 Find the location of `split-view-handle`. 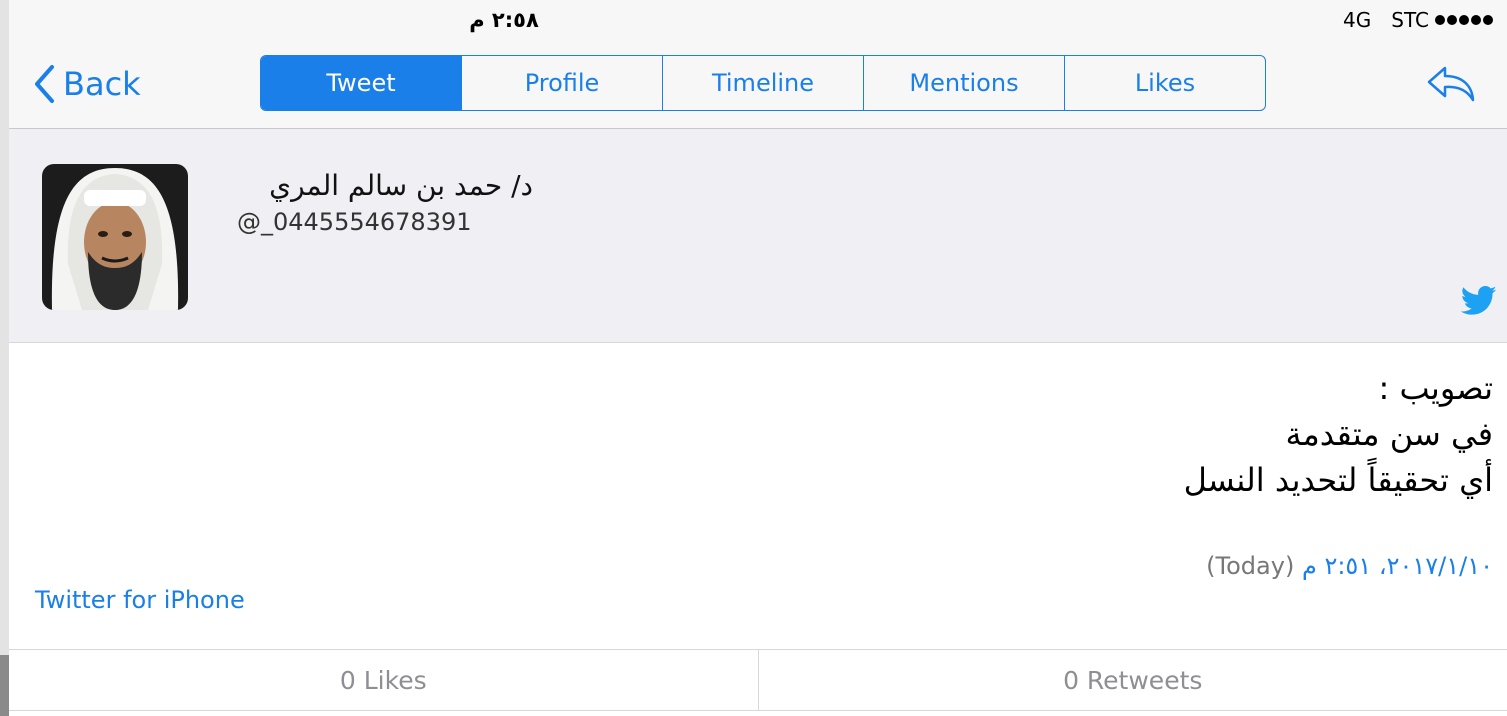

split-view-handle is located at coordinates (4, 685).